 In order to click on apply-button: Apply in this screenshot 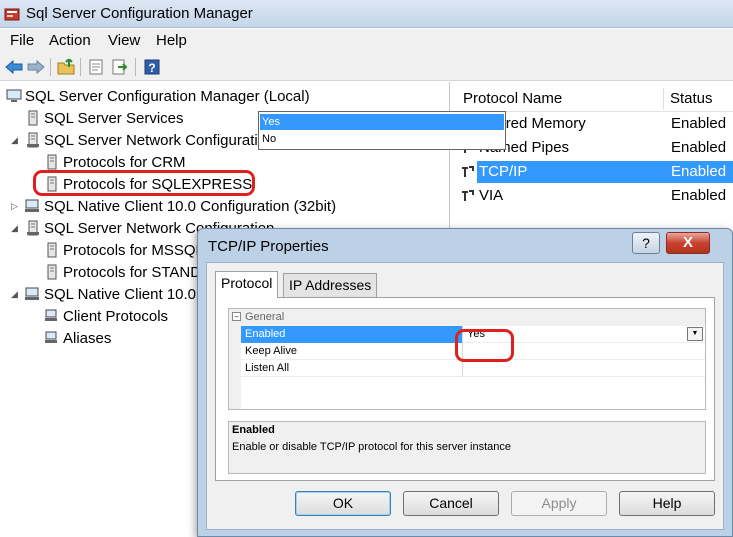, I will do `click(559, 503)`.